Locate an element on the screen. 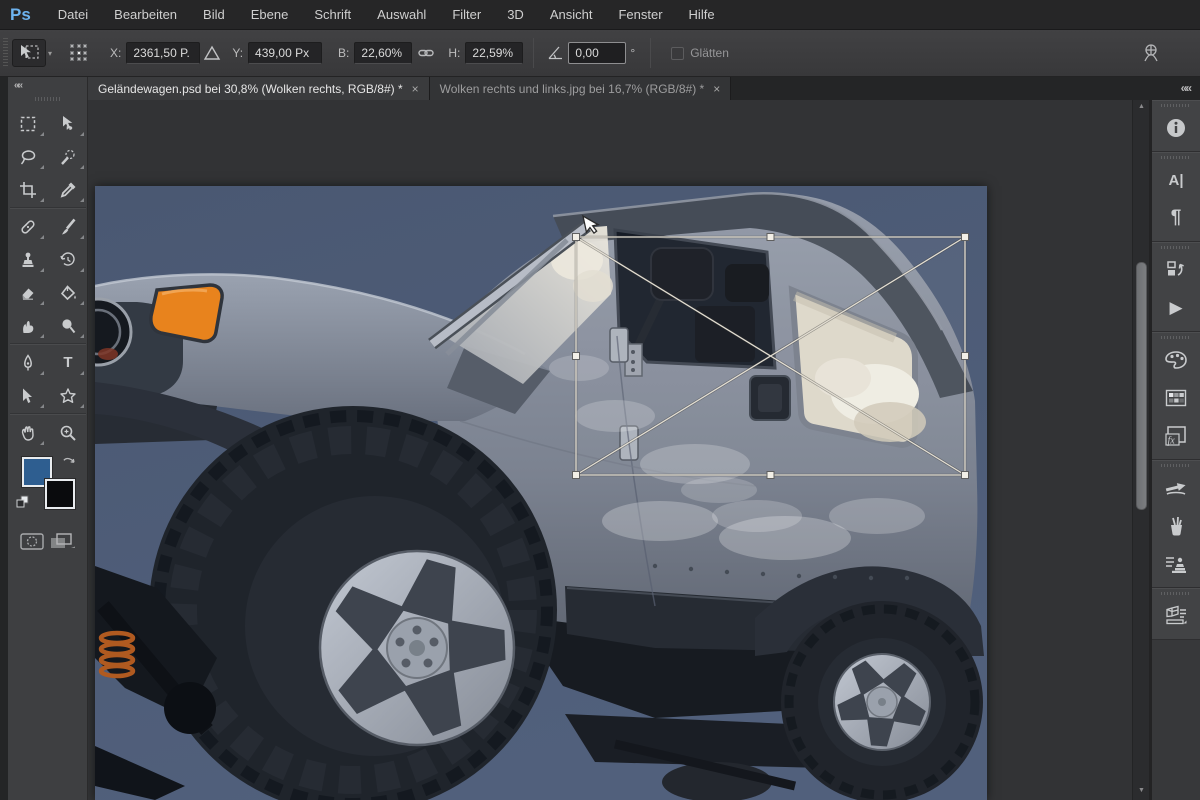 The height and width of the screenshot is (800, 1200). options-bar-grip is located at coordinates (5, 53).